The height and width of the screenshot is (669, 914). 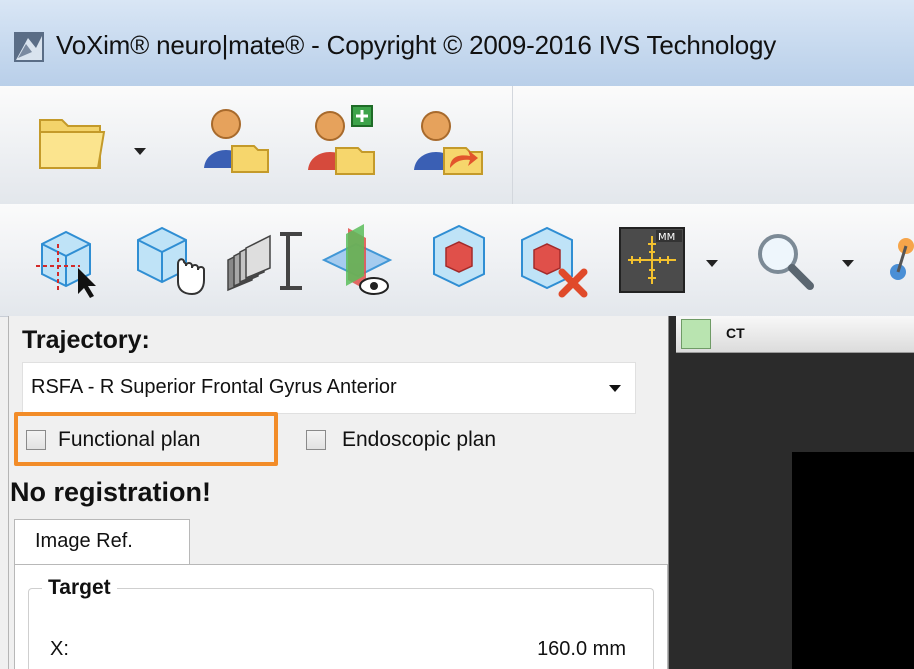 I want to click on folder-dropdown-icon, so click(x=140, y=151).